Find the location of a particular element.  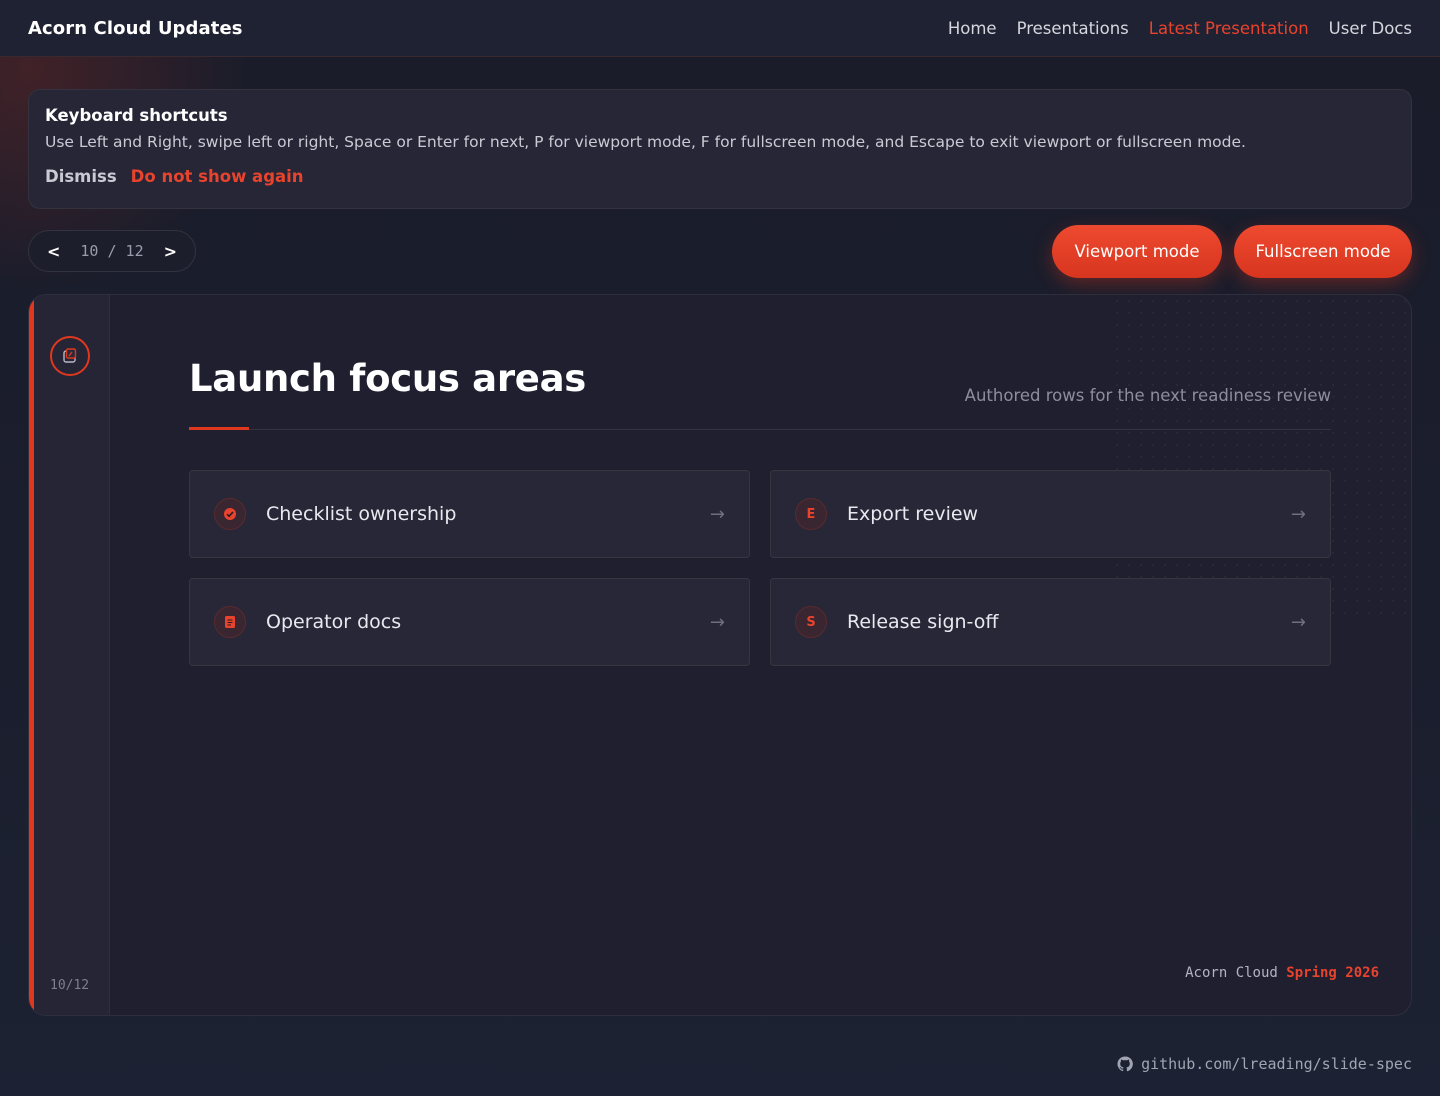

focus-card-export-review: E Export review → is located at coordinates (1050, 514).